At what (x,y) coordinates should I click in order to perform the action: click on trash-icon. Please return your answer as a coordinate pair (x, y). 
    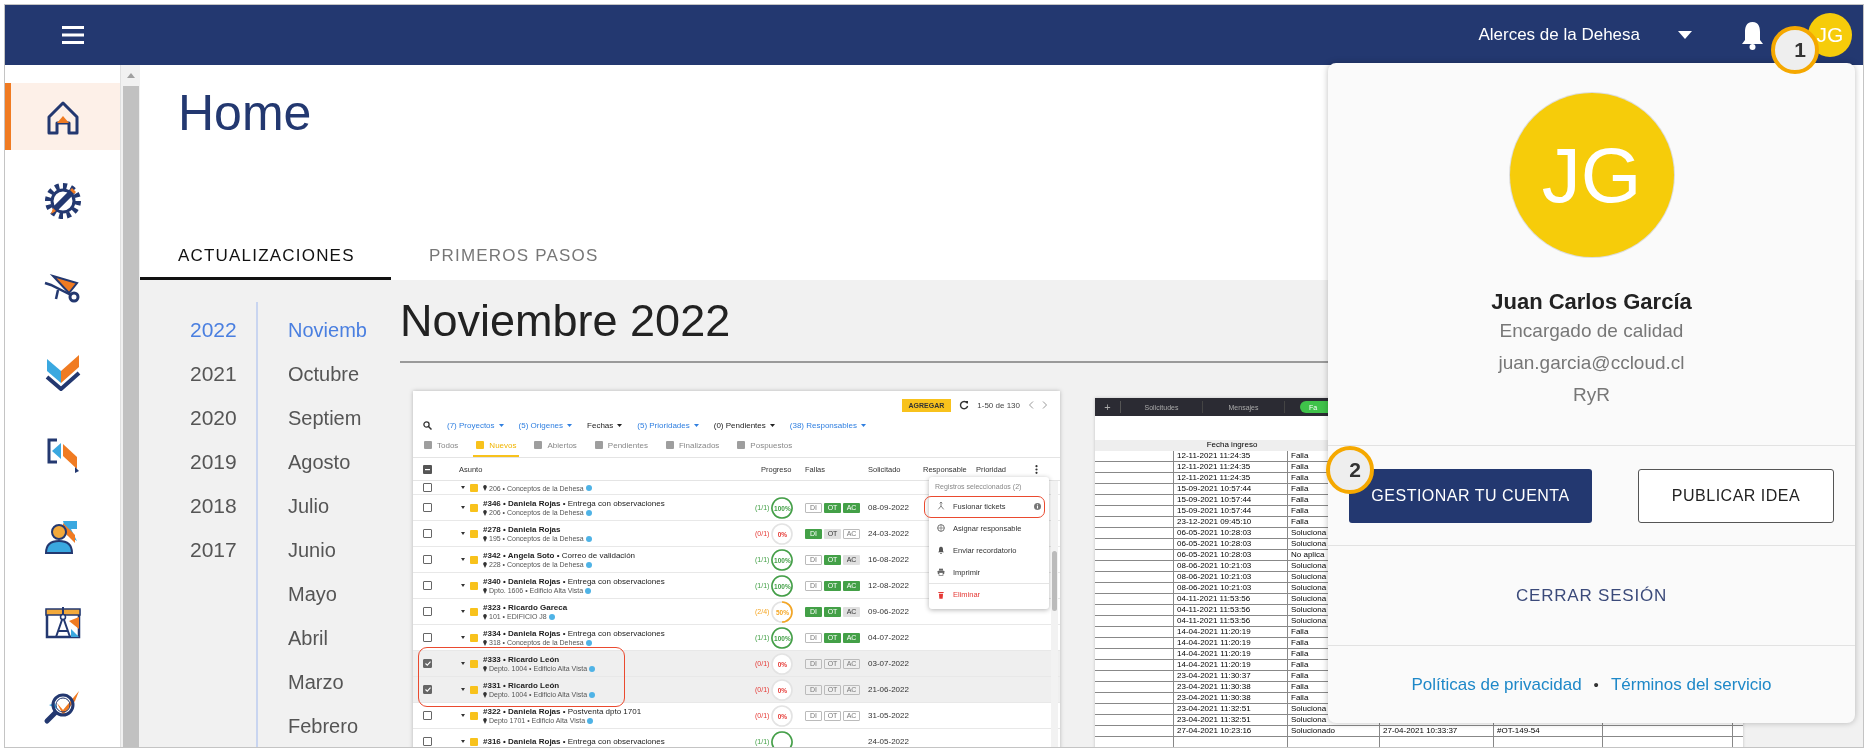
    Looking at the image, I should click on (941, 594).